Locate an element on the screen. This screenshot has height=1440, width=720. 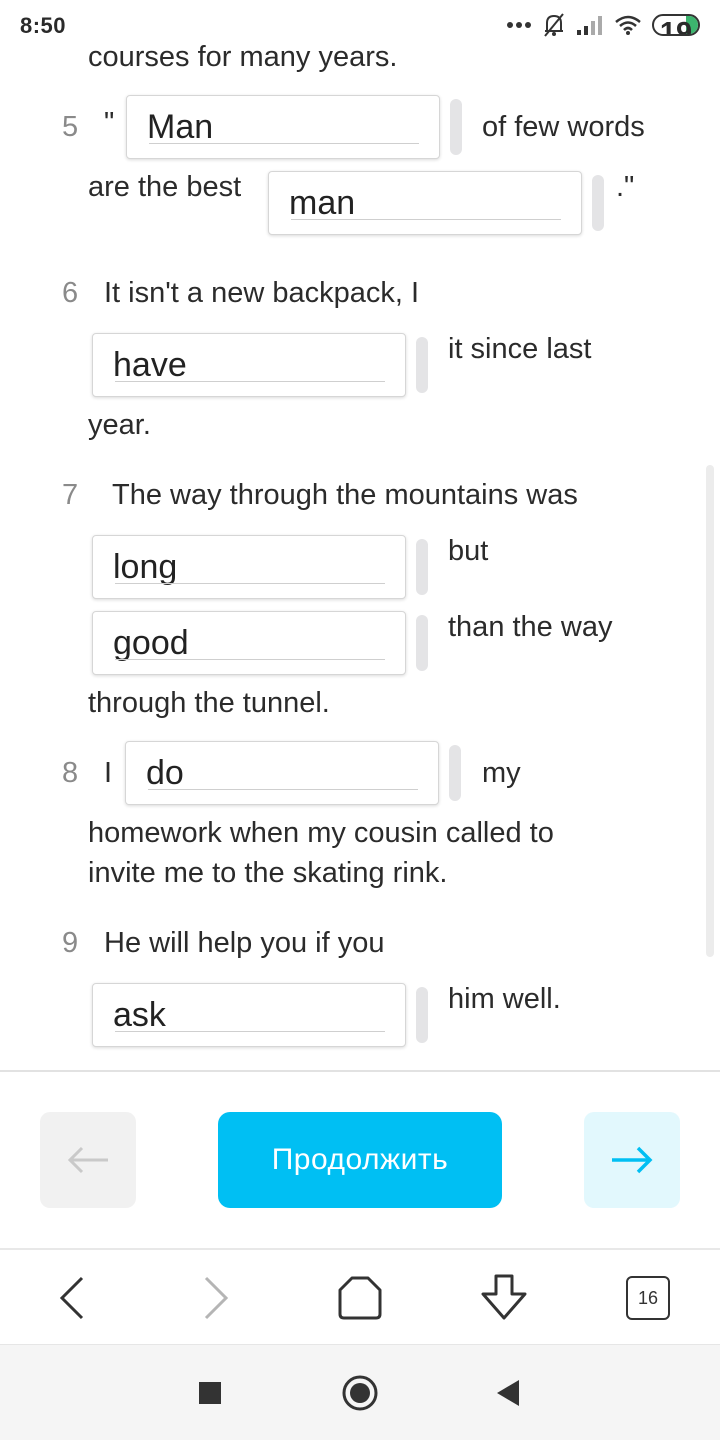
back-nav-button is located at coordinates (508, 1393).